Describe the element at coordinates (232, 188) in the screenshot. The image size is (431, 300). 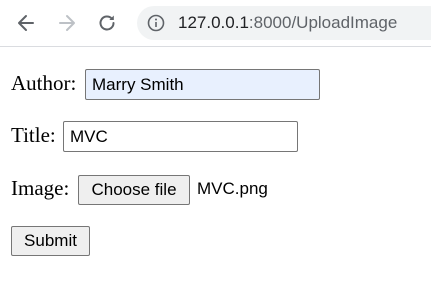
I see `chosen-file-name: MVC.png` at that location.